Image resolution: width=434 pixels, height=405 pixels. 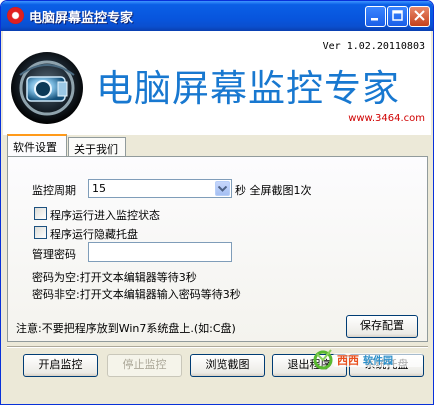 I want to click on app-icon, so click(x=15, y=15).